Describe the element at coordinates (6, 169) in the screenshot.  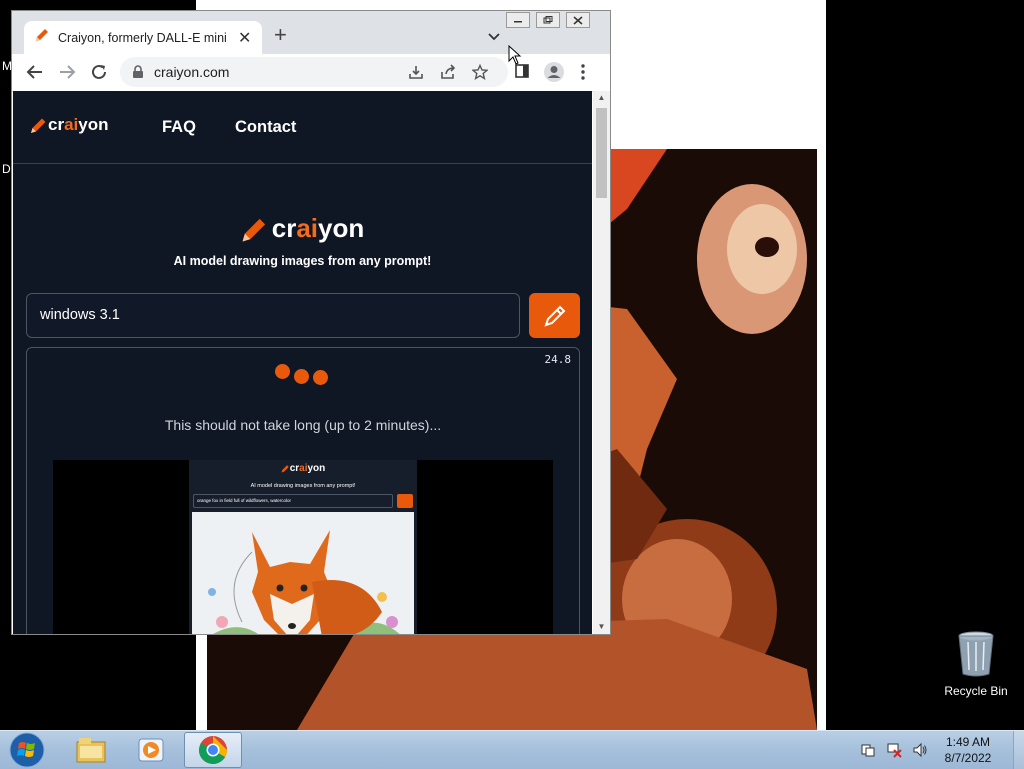
I see `desktop-edge-label-2: D` at that location.